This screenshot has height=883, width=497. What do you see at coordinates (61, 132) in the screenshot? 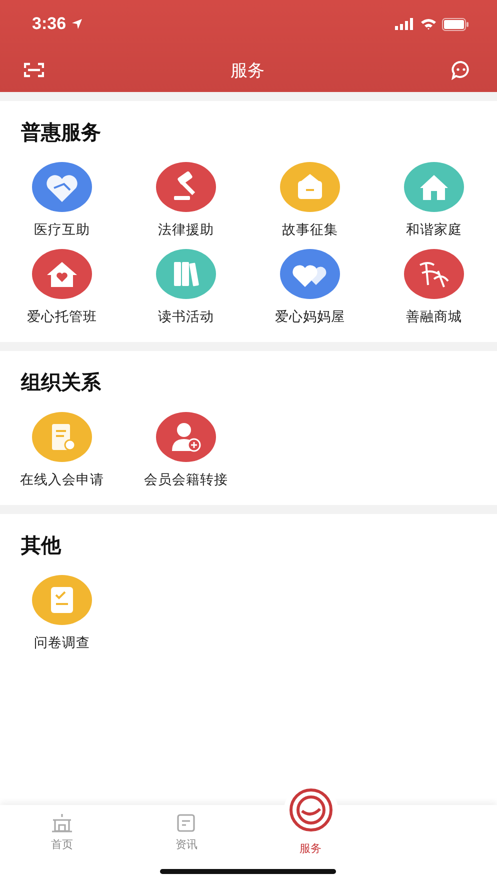
I see `section-title: 普惠服务` at bounding box center [61, 132].